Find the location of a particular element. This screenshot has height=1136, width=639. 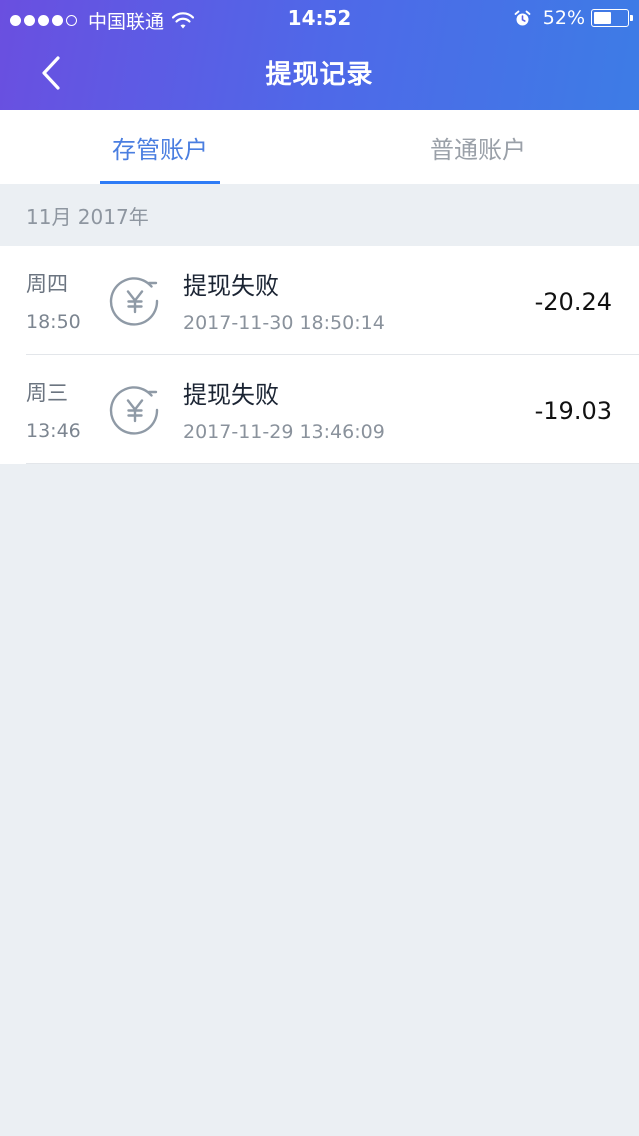

battery-fill is located at coordinates (602, 18).